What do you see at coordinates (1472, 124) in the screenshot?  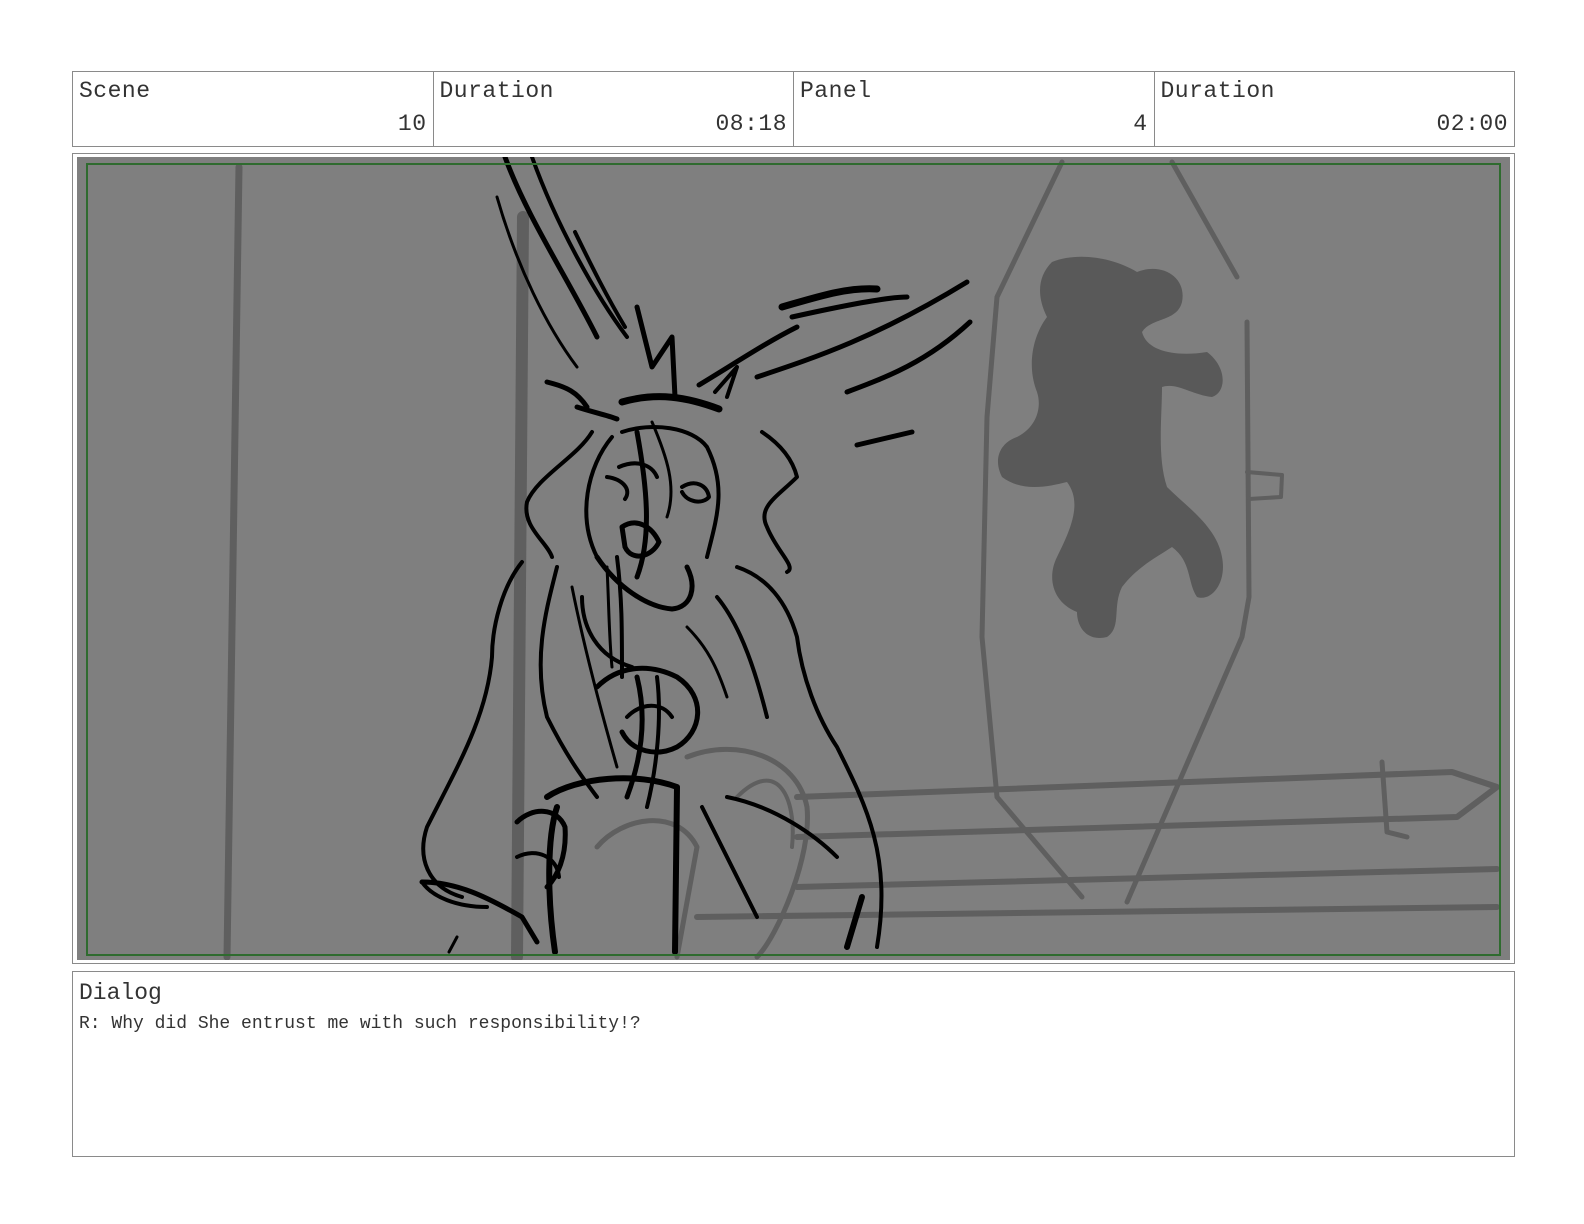 I see `panel-duration-value: 02:00` at bounding box center [1472, 124].